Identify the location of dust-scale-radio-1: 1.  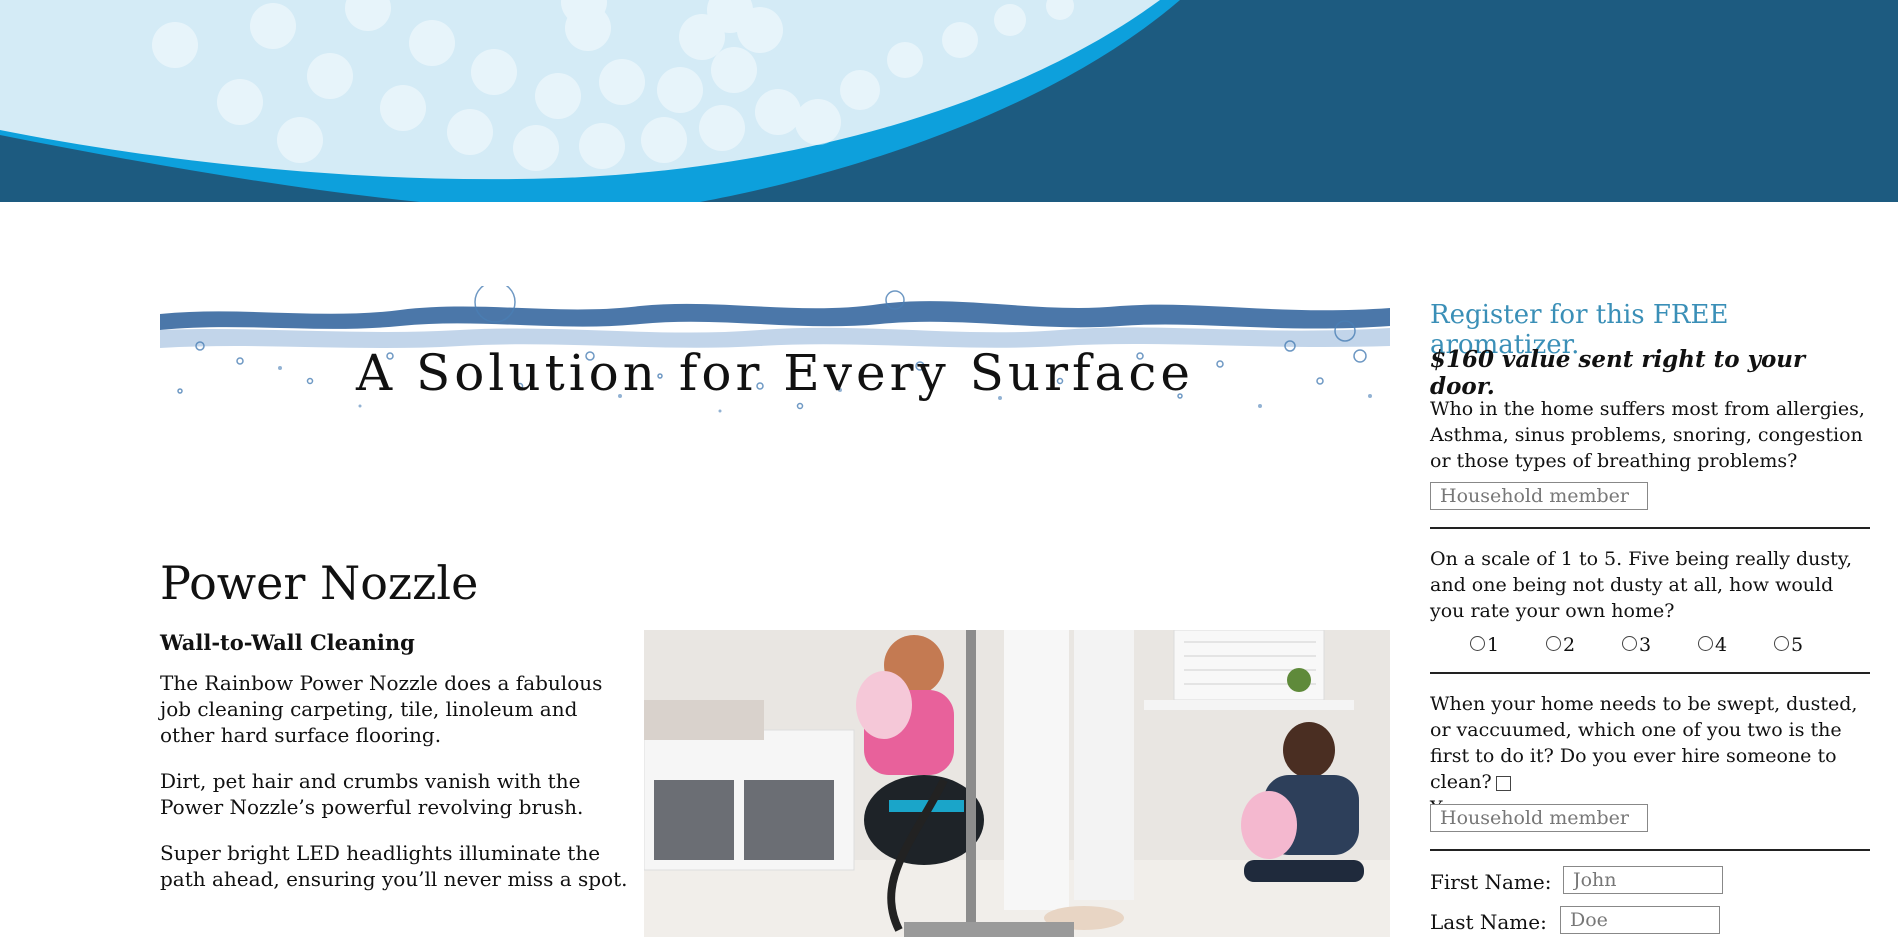
(1508, 645).